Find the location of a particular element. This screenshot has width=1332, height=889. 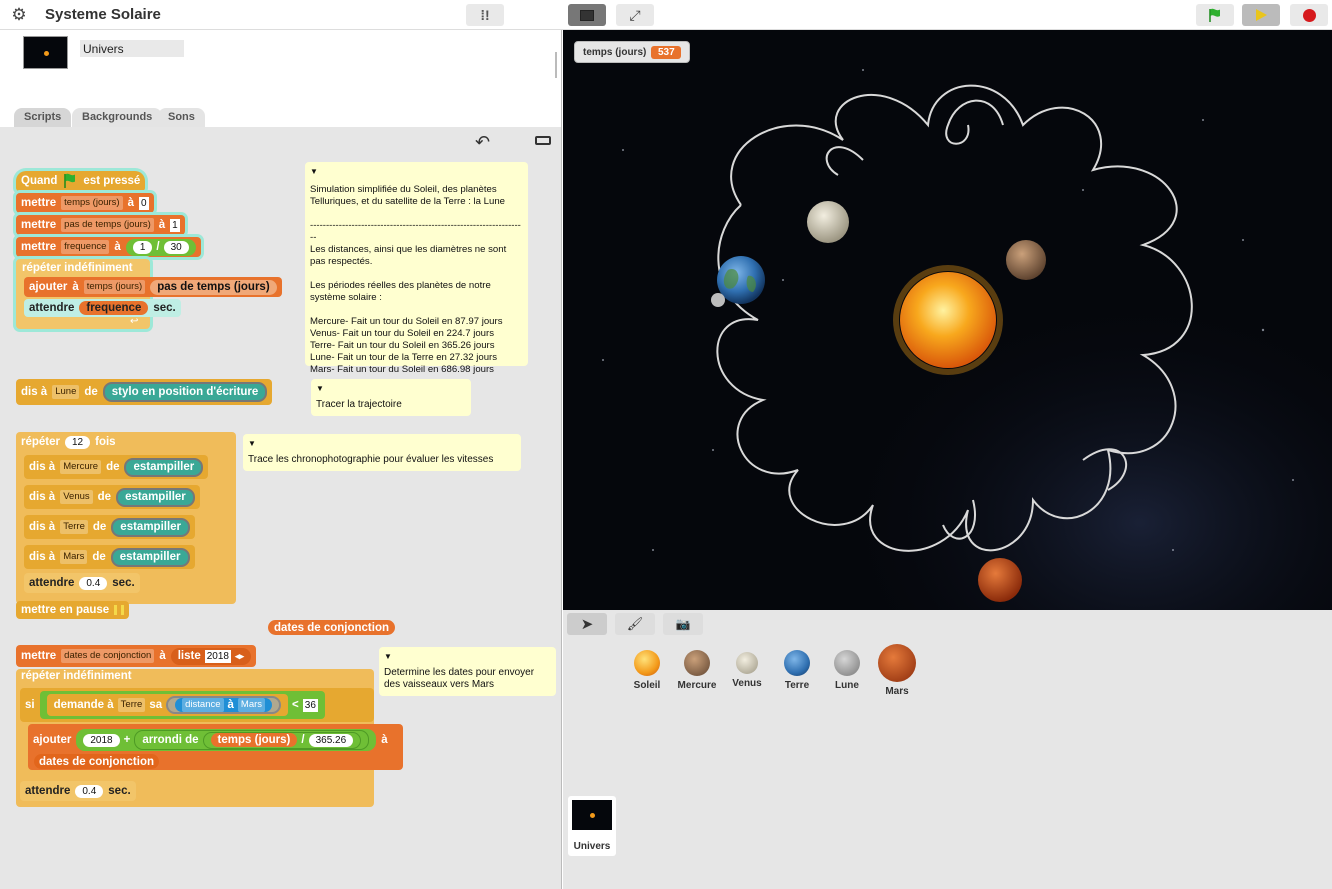

less-than-operator: demande à Terre sa distance à Mars < 36 is located at coordinates (182, 705).